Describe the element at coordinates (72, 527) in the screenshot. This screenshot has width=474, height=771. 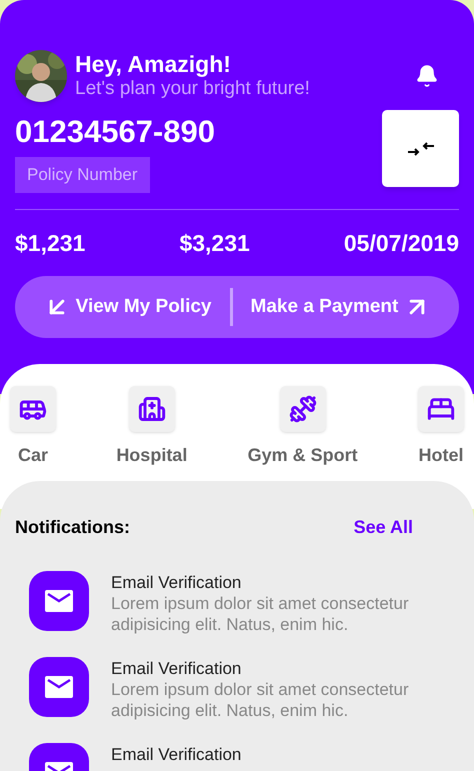
I see `notifications-title: Notifications:` at that location.